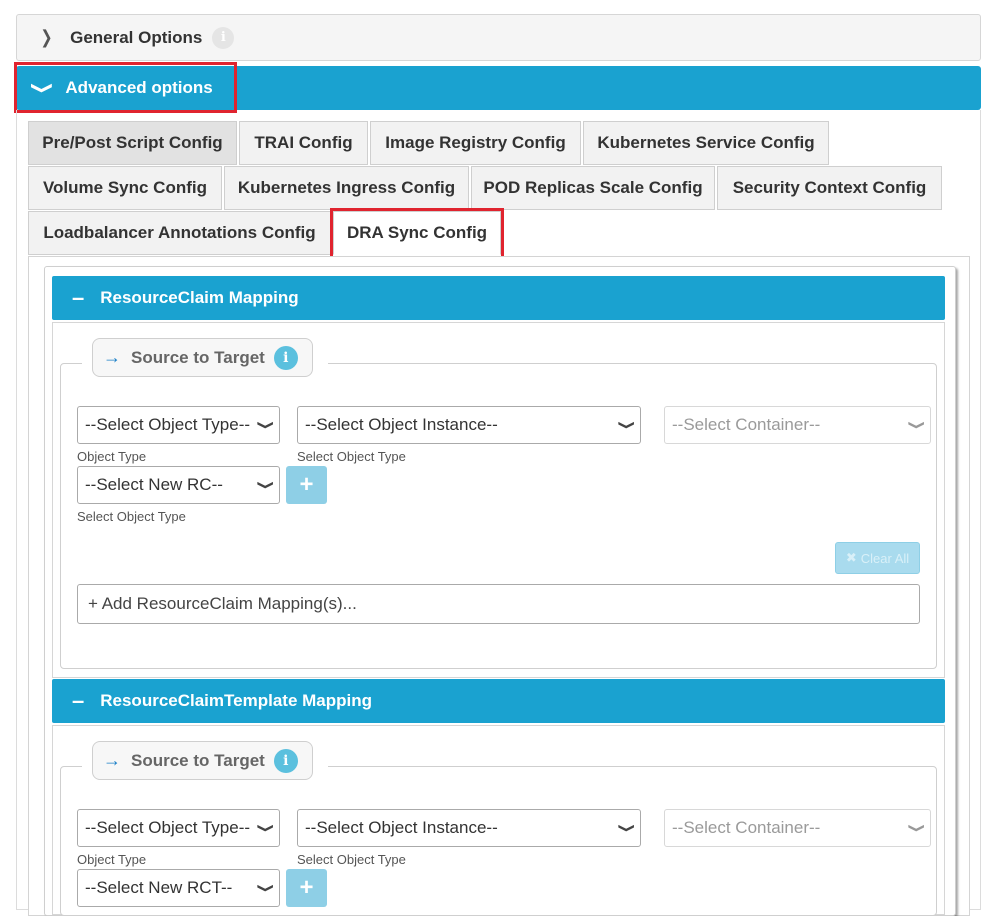 This screenshot has height=916, width=992. Describe the element at coordinates (136, 37) in the screenshot. I see `general-options-title: General Options` at that location.